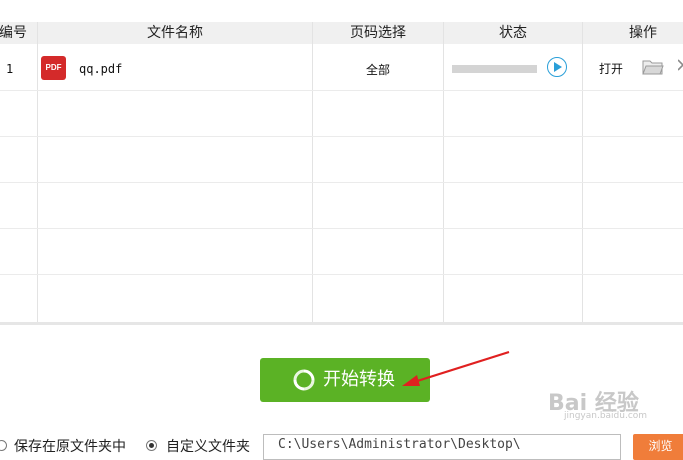  Describe the element at coordinates (653, 66) in the screenshot. I see `folder-icon` at that location.